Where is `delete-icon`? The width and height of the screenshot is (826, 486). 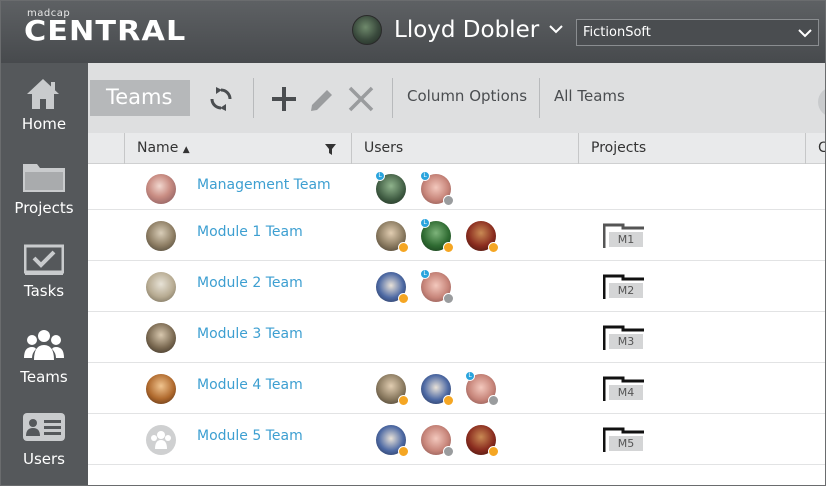 delete-icon is located at coordinates (361, 99).